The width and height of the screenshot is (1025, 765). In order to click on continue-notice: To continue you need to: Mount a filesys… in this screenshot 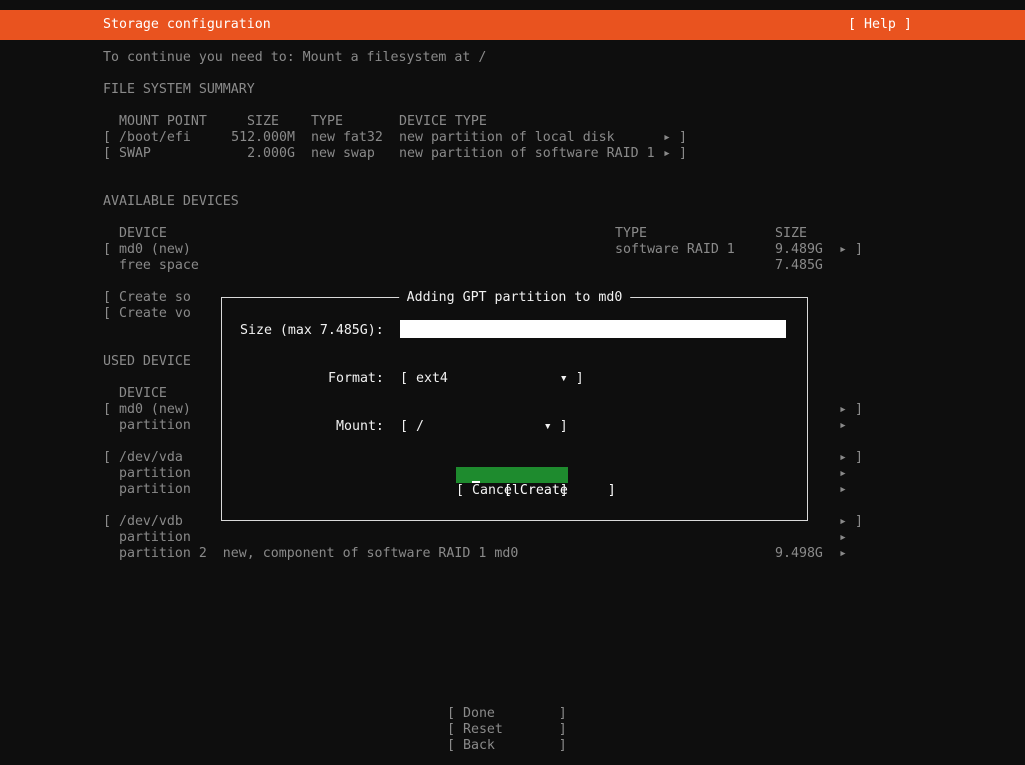, I will do `click(295, 57)`.